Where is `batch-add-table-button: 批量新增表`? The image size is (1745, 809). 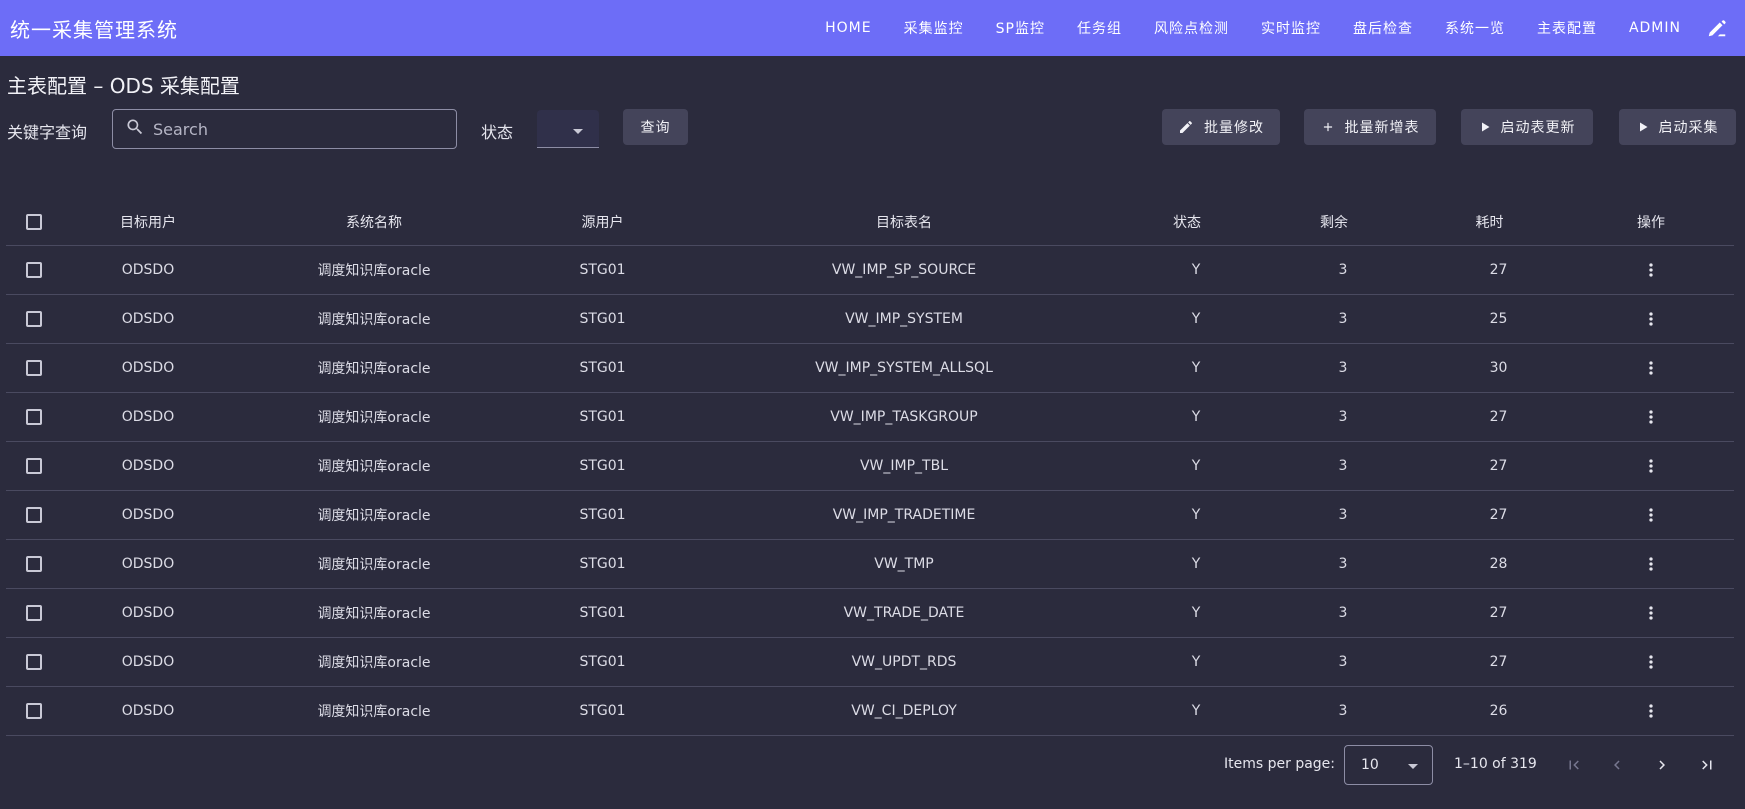
batch-add-table-button: 批量新增表 is located at coordinates (1370, 127).